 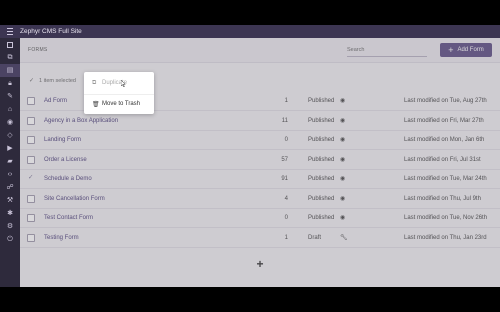 I want to click on row-checkbox-checked: ✓, so click(x=30, y=177).